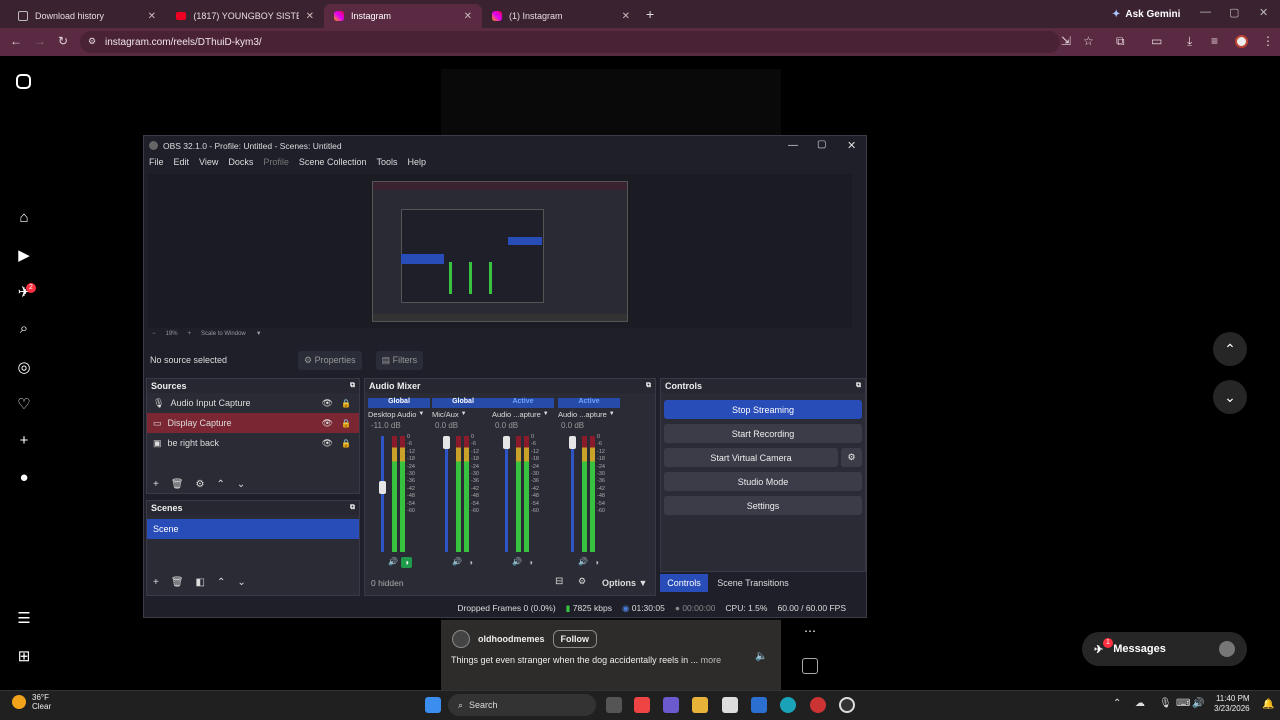 The width and height of the screenshot is (1280, 720). What do you see at coordinates (1165, 703) in the screenshot?
I see `microphone-icon: 🎙` at bounding box center [1165, 703].